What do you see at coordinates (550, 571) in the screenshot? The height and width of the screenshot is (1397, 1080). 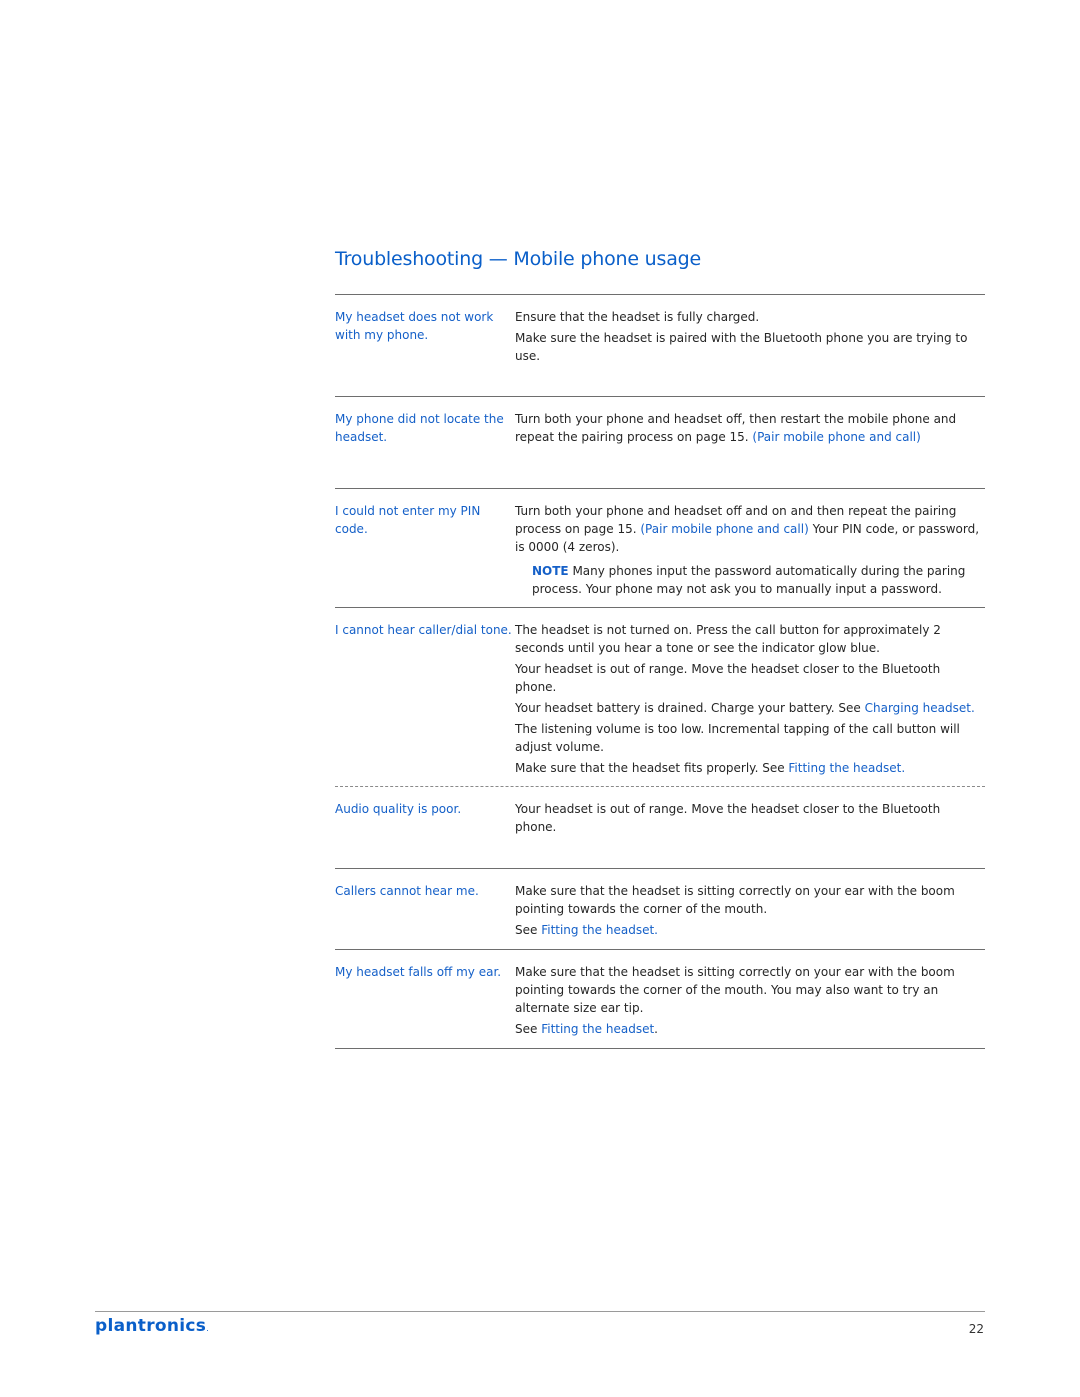 I see `note-label: NOTE` at bounding box center [550, 571].